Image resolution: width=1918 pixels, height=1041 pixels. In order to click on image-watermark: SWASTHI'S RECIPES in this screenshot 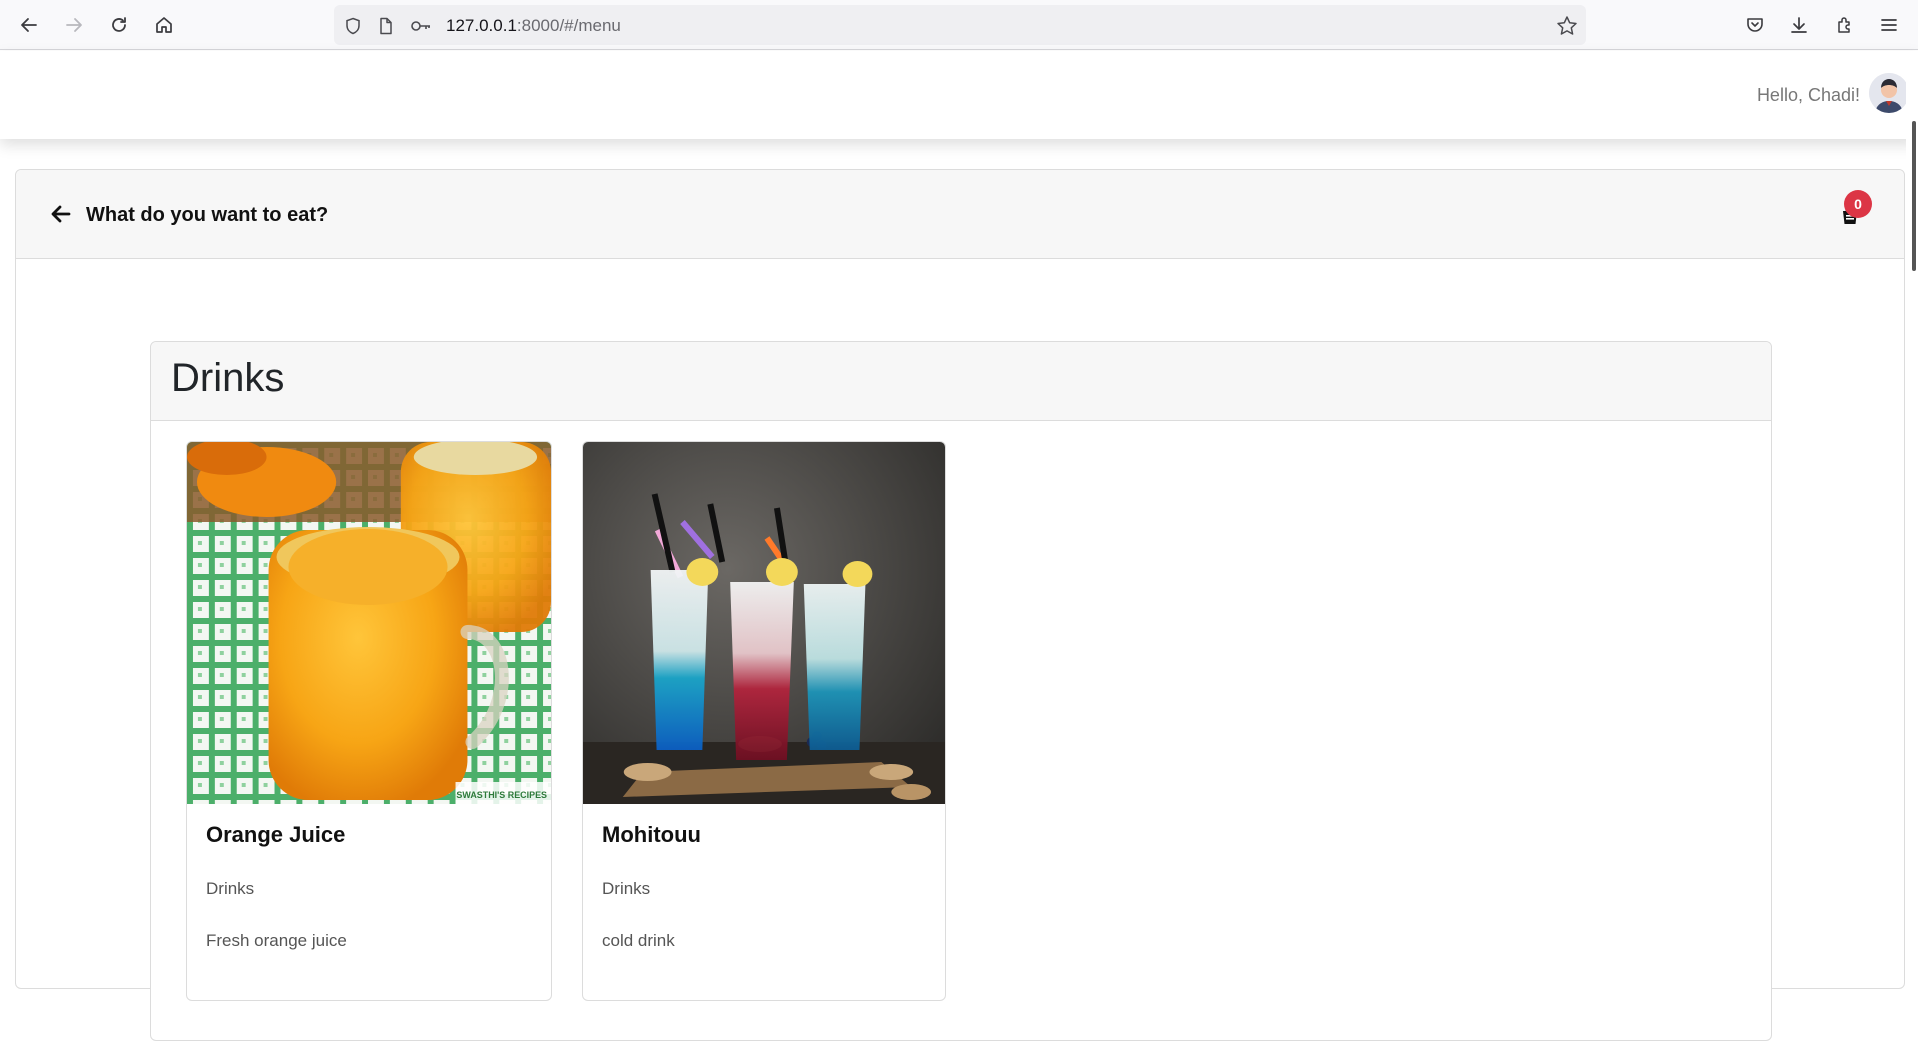, I will do `click(501, 795)`.